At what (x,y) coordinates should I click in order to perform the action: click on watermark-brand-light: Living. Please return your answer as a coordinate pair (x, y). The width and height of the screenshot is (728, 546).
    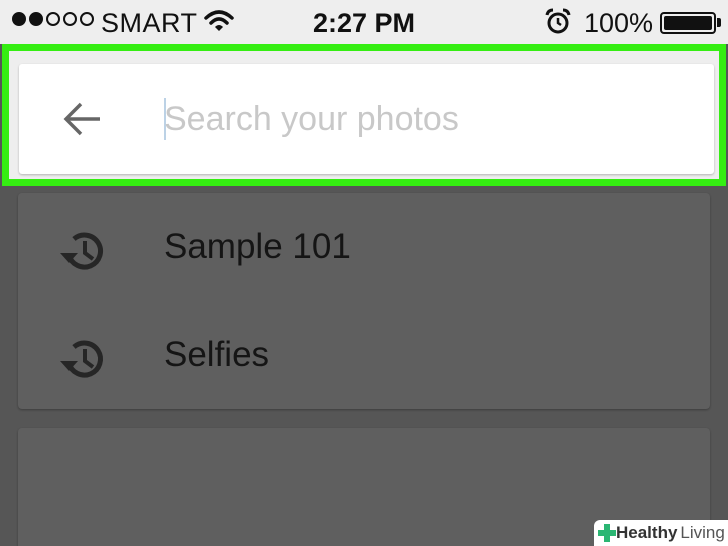
    Looking at the image, I should click on (702, 532).